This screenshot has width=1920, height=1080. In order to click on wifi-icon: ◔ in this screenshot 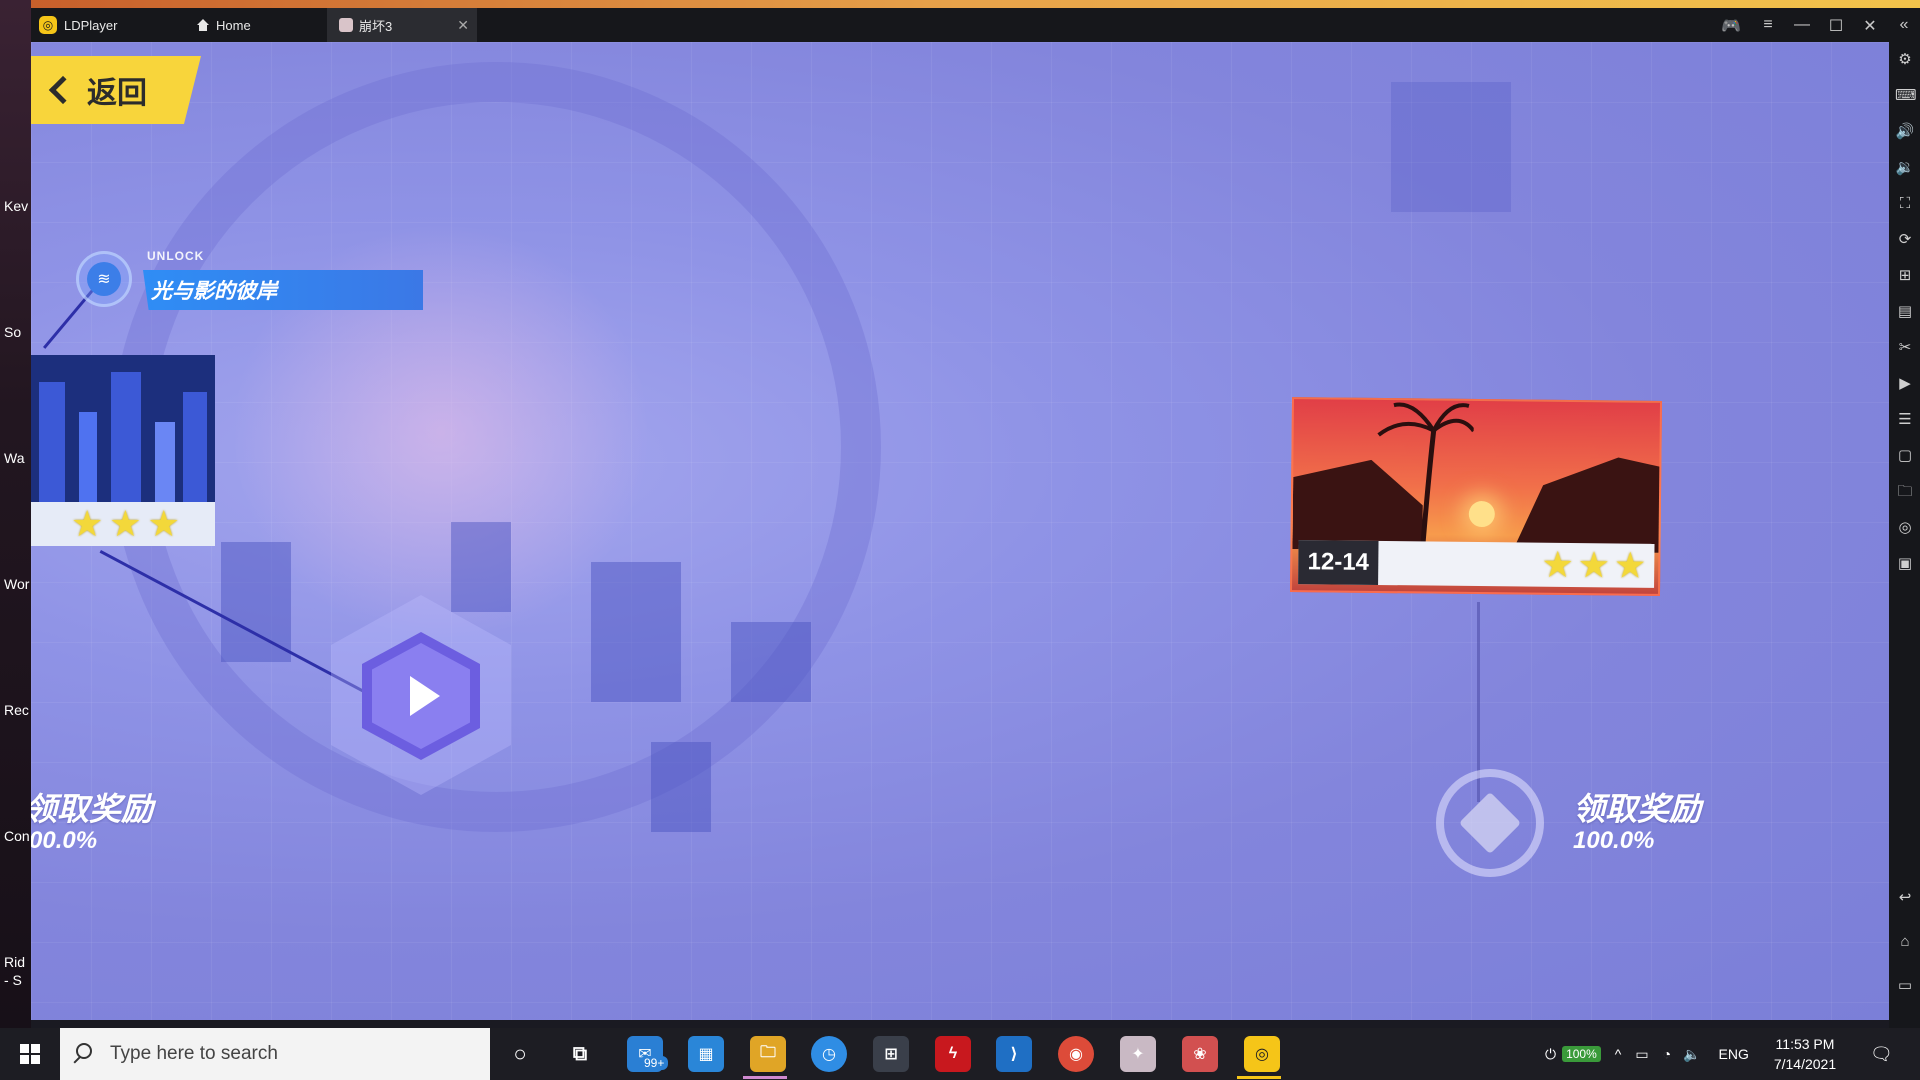, I will do `click(1667, 1054)`.